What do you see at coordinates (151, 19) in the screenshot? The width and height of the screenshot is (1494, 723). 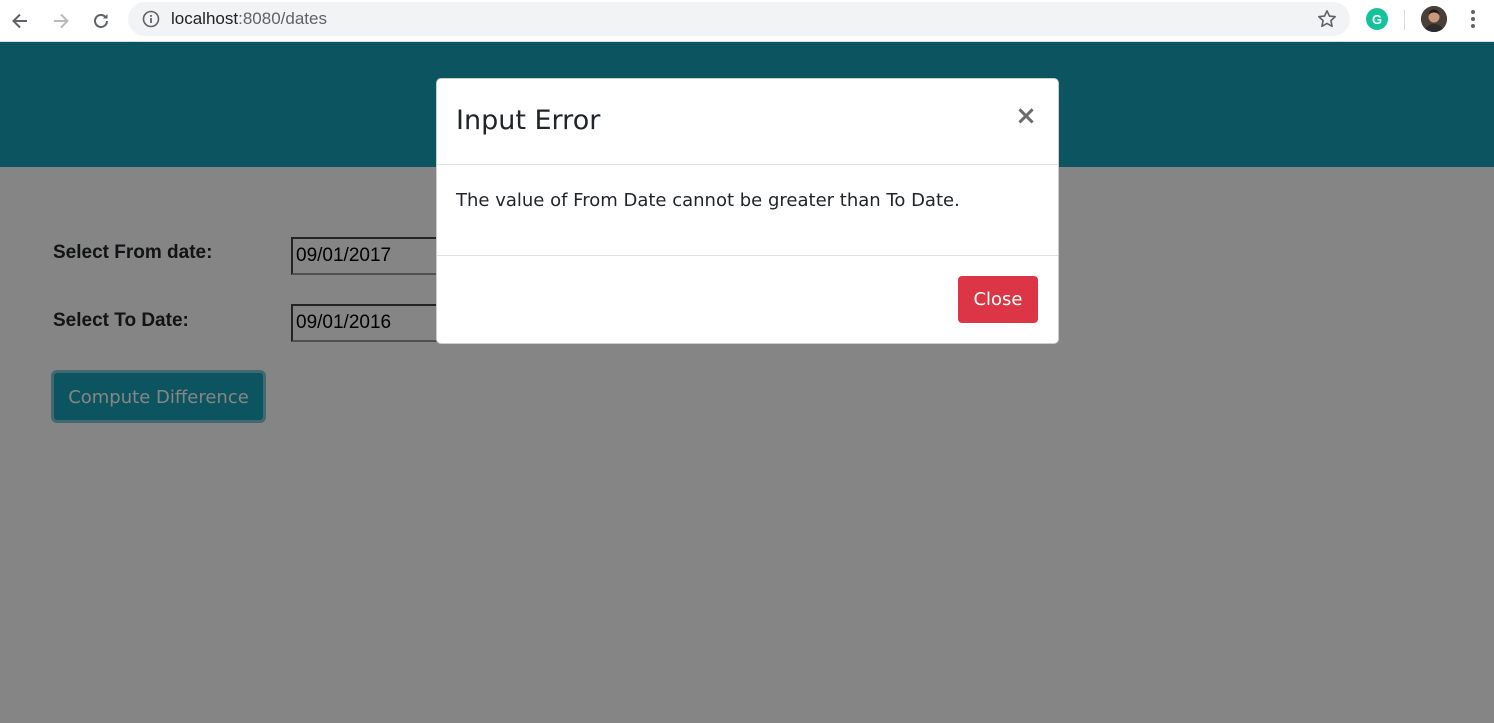 I see `info-icon` at bounding box center [151, 19].